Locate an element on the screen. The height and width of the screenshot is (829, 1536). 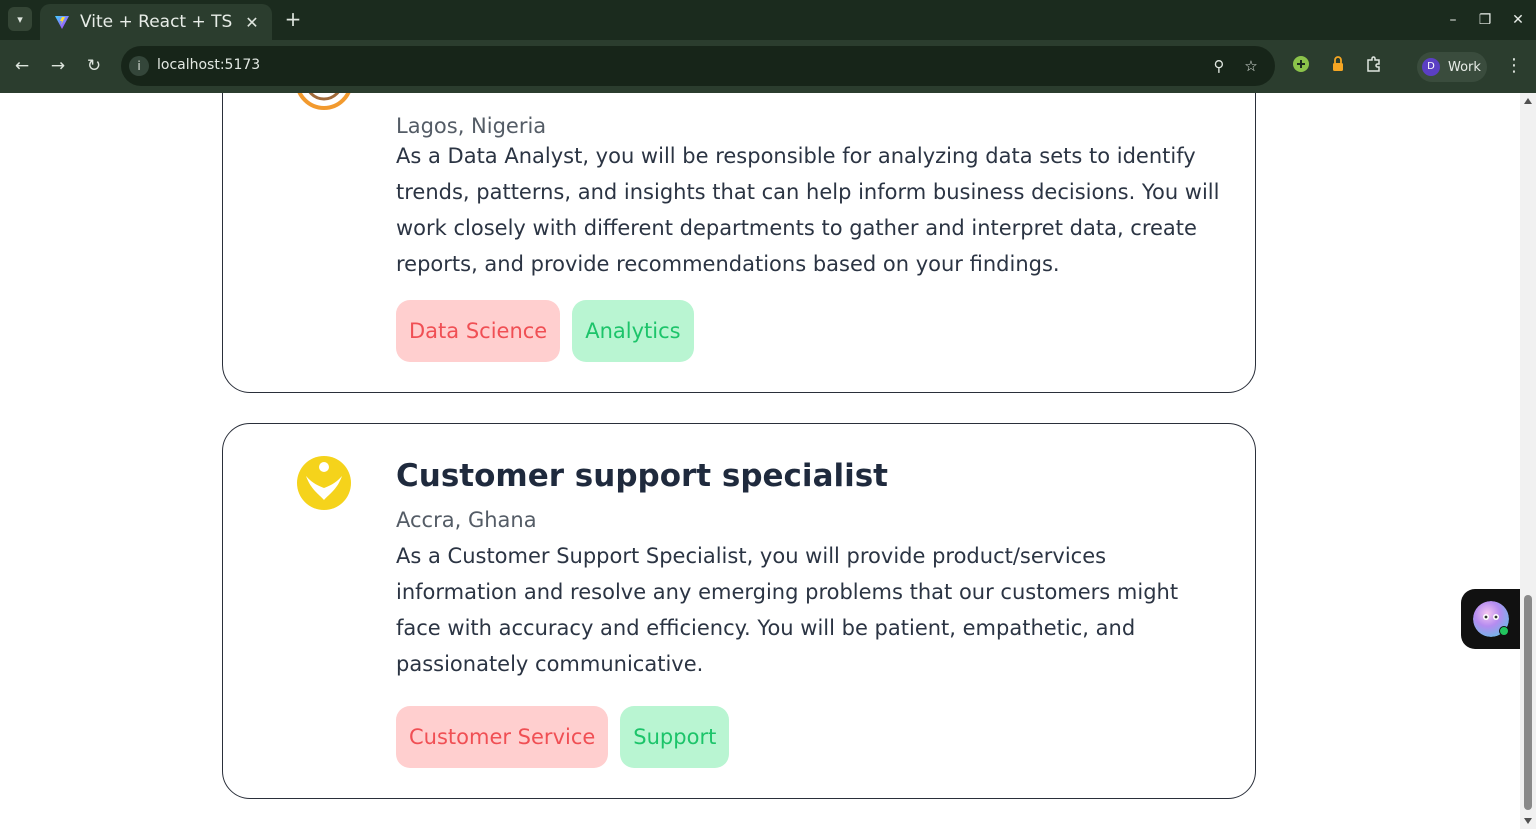
online-status-dot is located at coordinates (1504, 631).